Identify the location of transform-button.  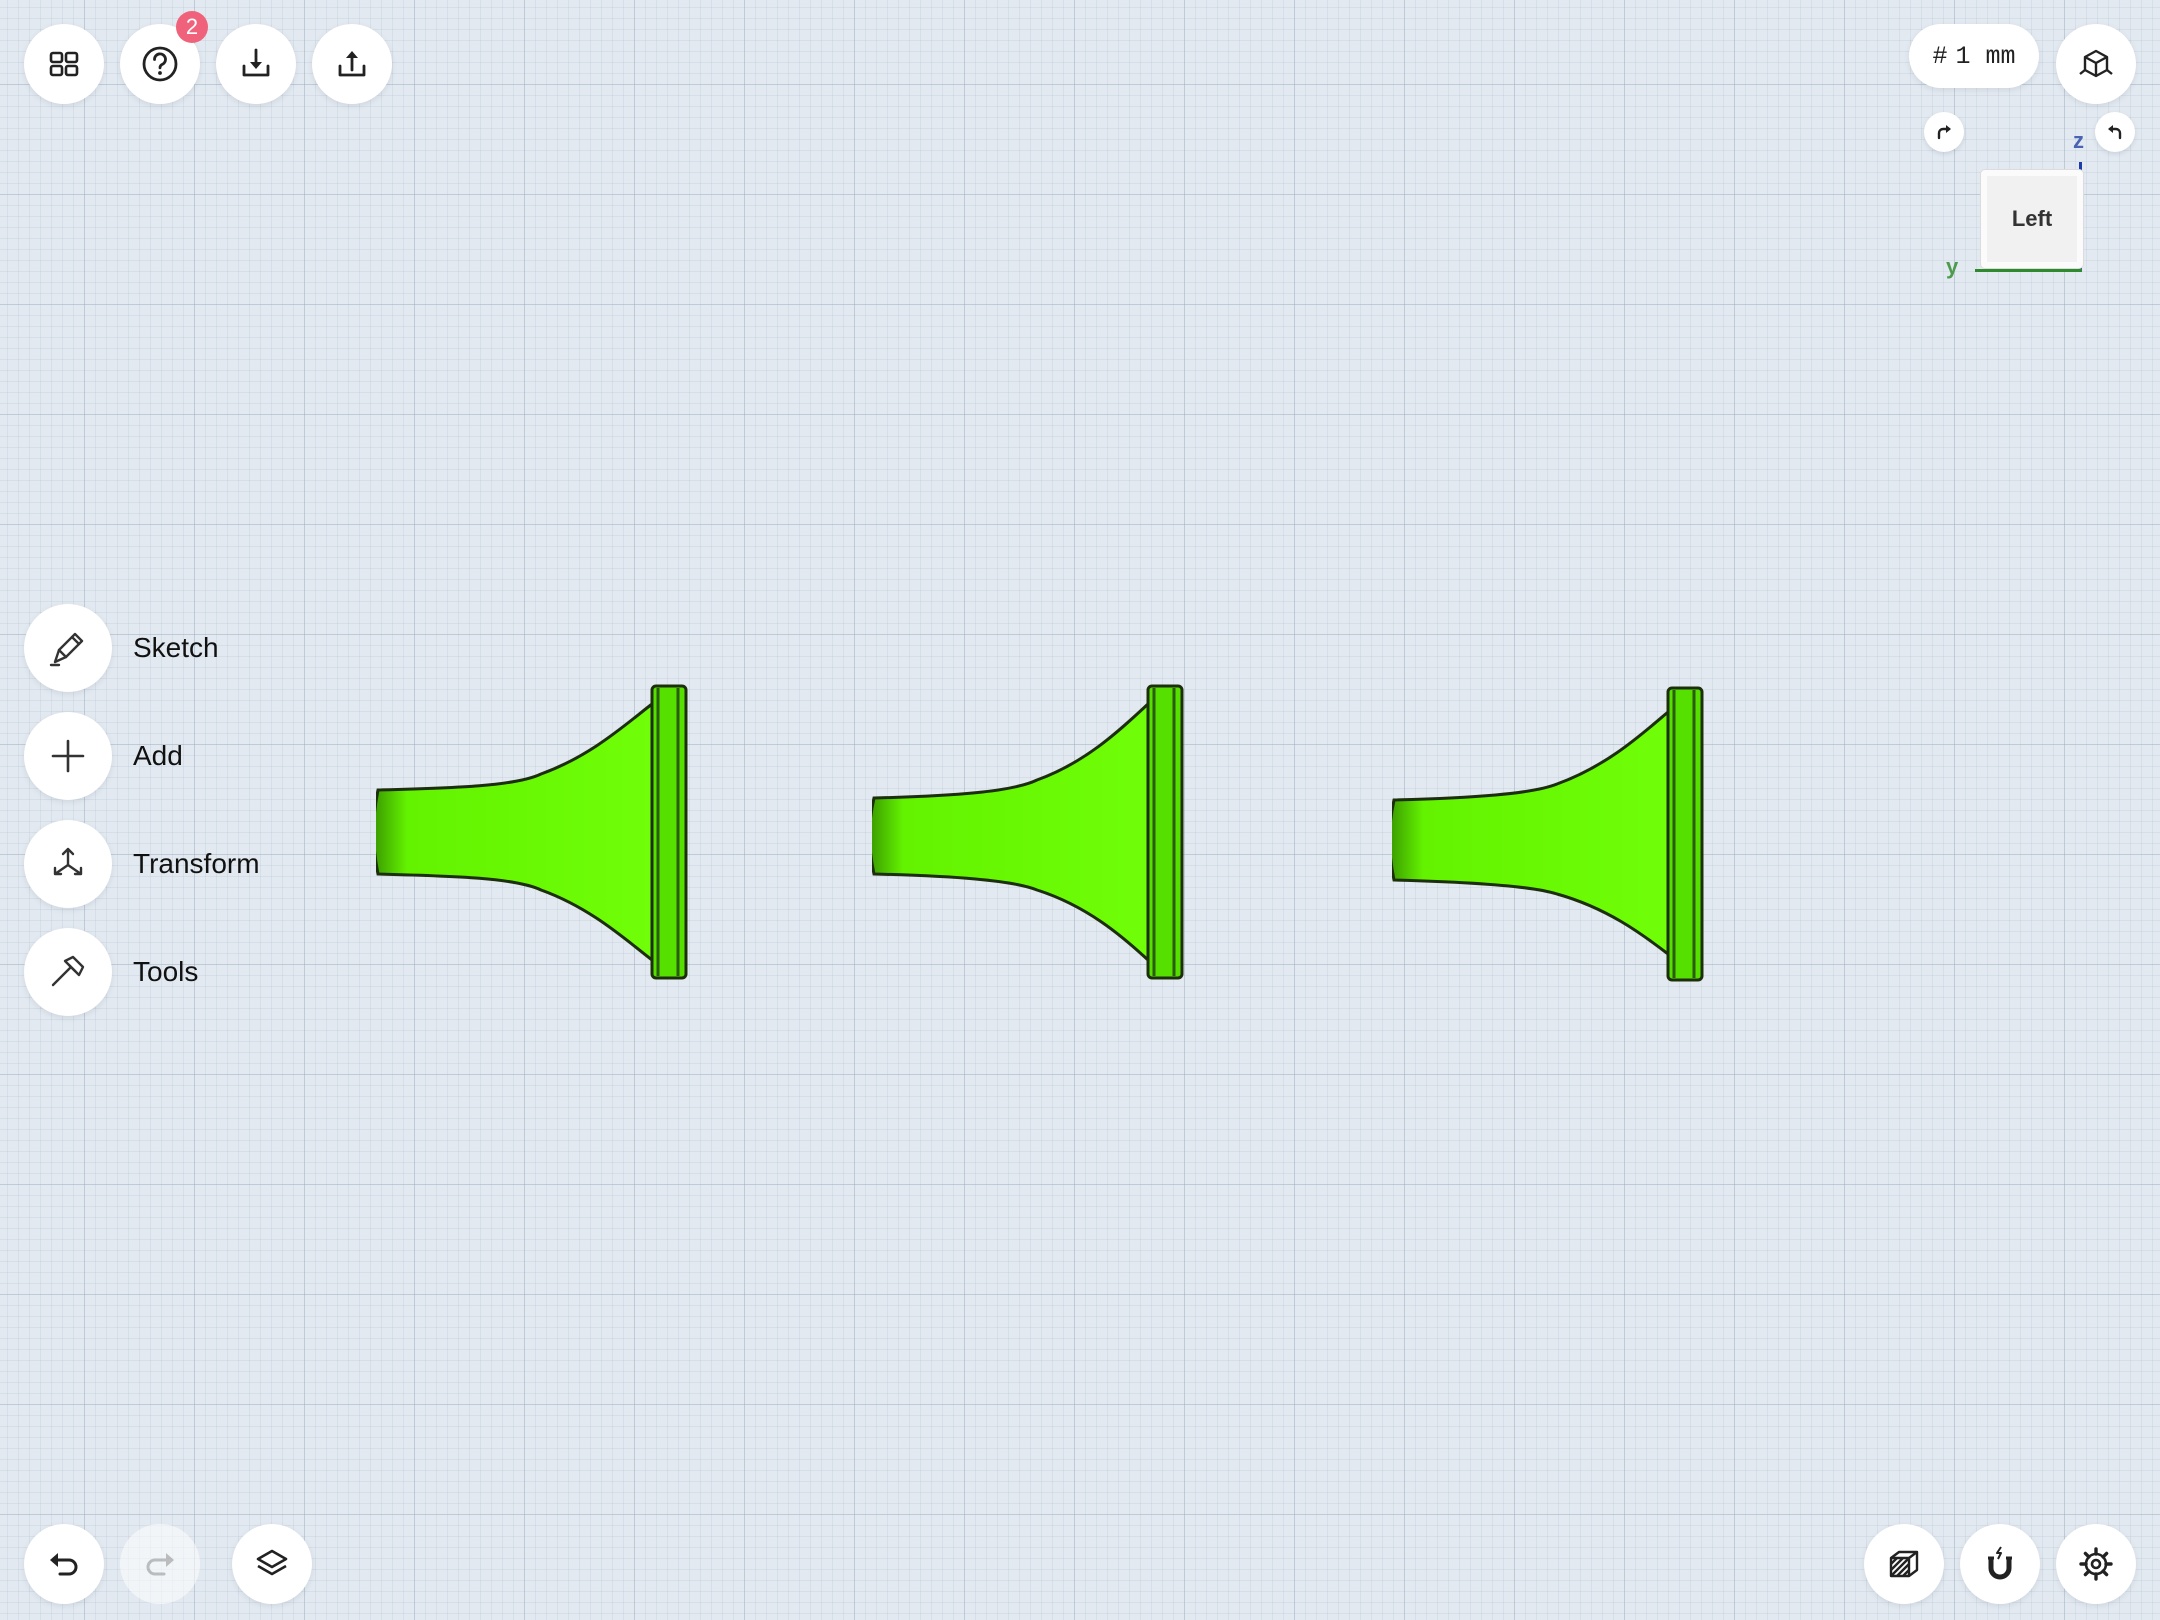
(68, 864).